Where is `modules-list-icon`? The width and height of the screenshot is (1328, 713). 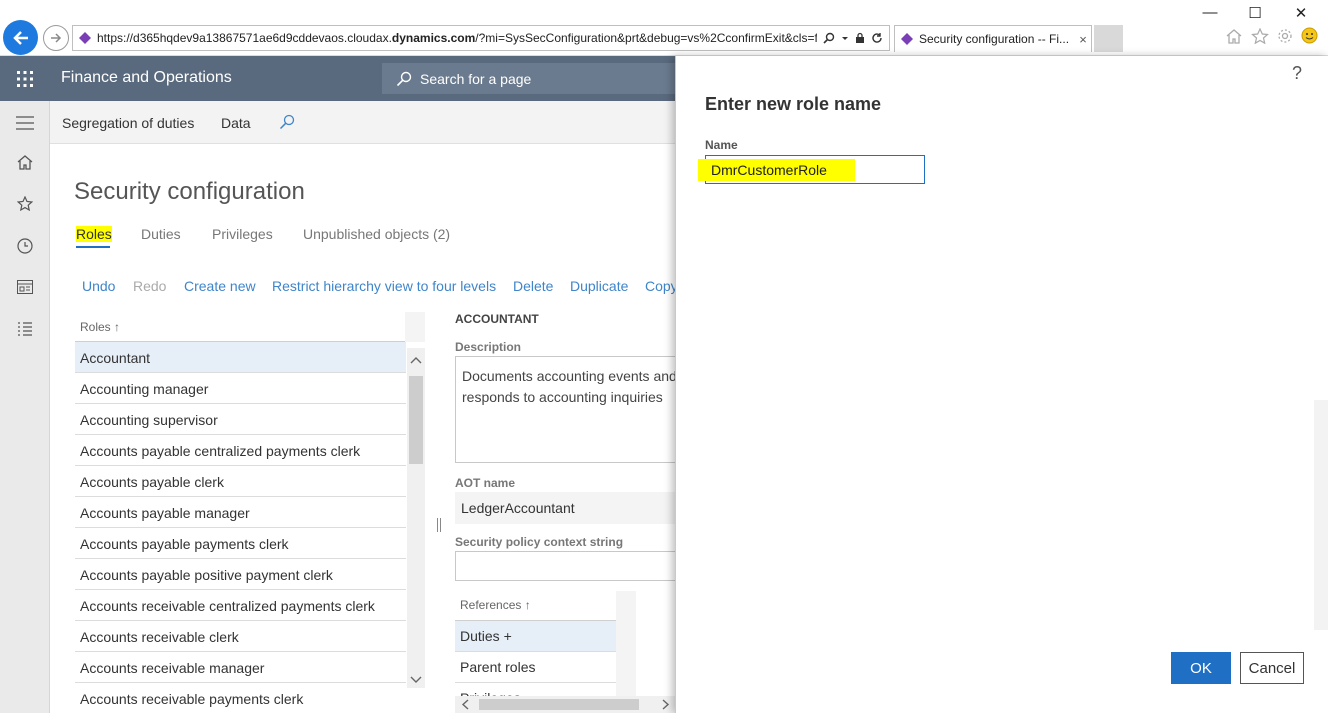 modules-list-icon is located at coordinates (25, 329).